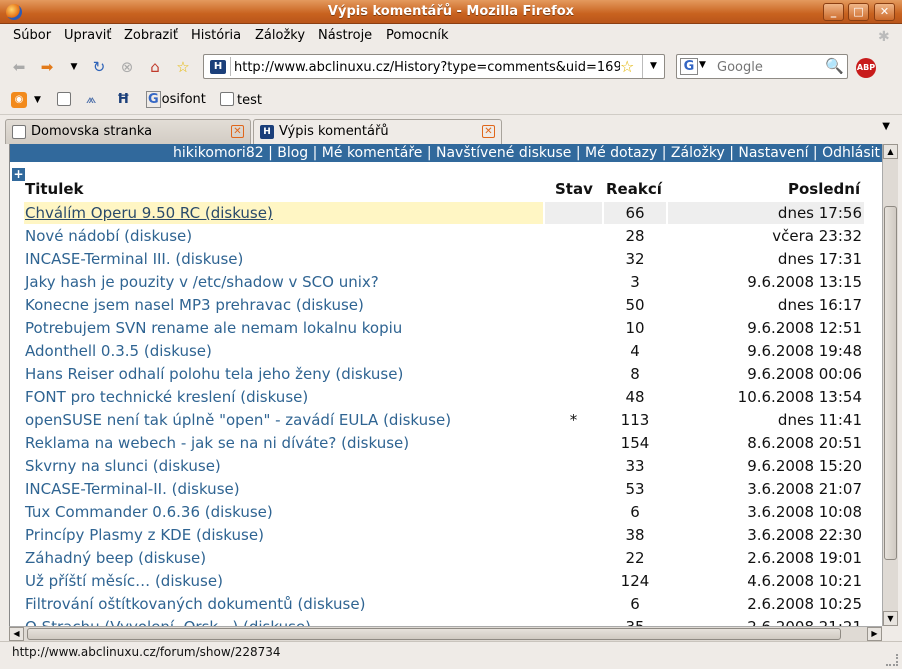 The height and width of the screenshot is (669, 902). What do you see at coordinates (377, 132) in the screenshot?
I see `tab-vypis-komentaru: H Výpis komentářů ✕` at bounding box center [377, 132].